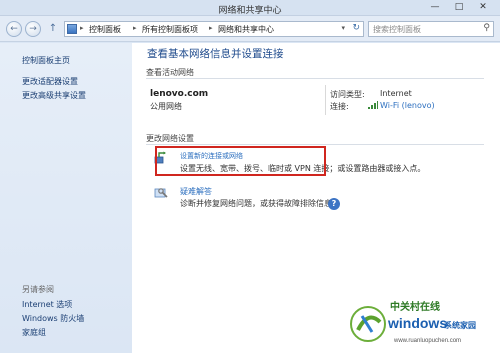 The width and height of the screenshot is (500, 353). Describe the element at coordinates (34, 332) in the screenshot. I see `sidebar-item-homegroup: 家庭组` at that location.